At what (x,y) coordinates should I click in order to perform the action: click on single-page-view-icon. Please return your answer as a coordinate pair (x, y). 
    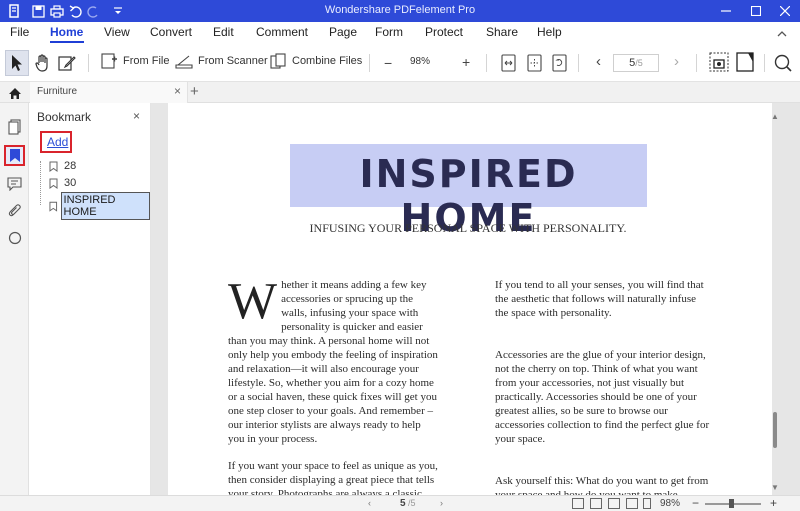
    Looking at the image, I should click on (745, 62).